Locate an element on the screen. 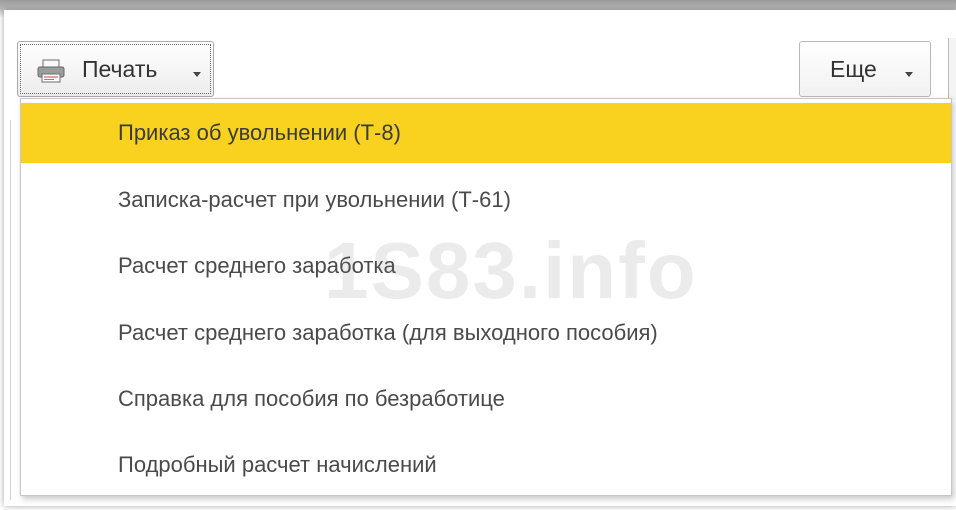 Image resolution: width=956 pixels, height=510 pixels. printer-icon is located at coordinates (51, 71).